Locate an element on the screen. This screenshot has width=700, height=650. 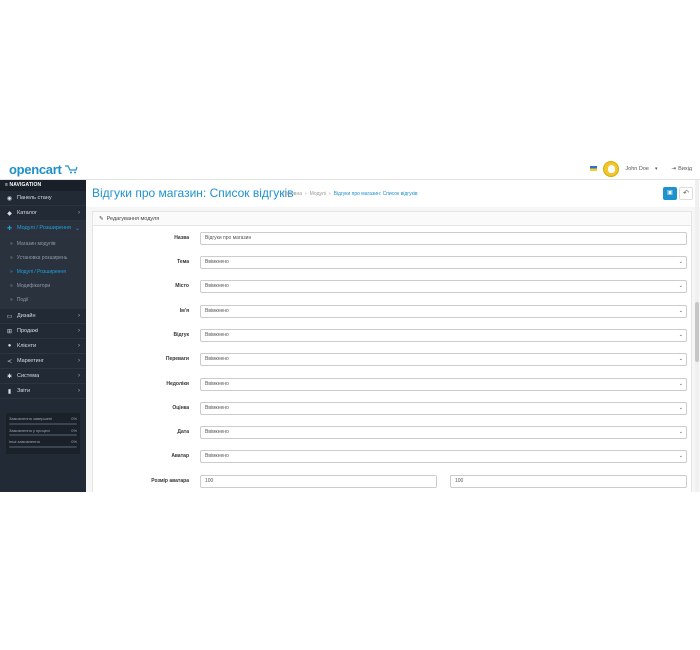
avatar-height-input: 100 is located at coordinates (568, 481).